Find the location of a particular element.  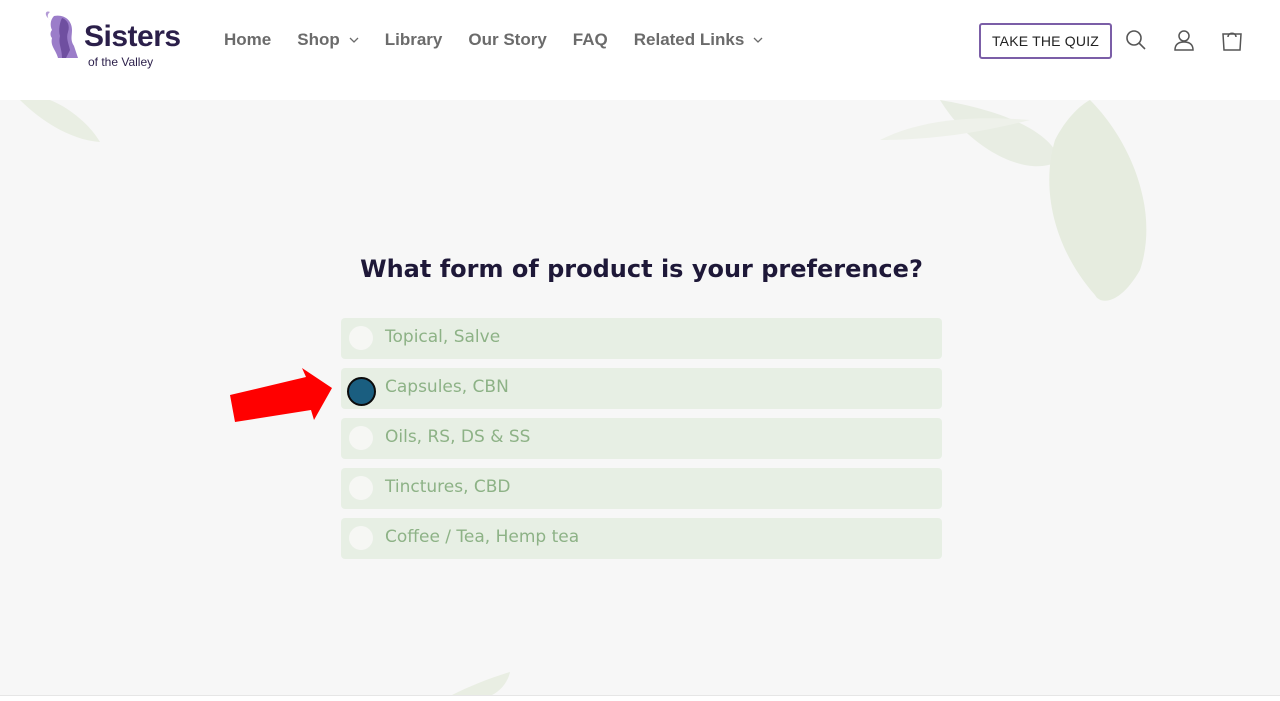

option-label: Tinctures, CBD is located at coordinates (448, 487).